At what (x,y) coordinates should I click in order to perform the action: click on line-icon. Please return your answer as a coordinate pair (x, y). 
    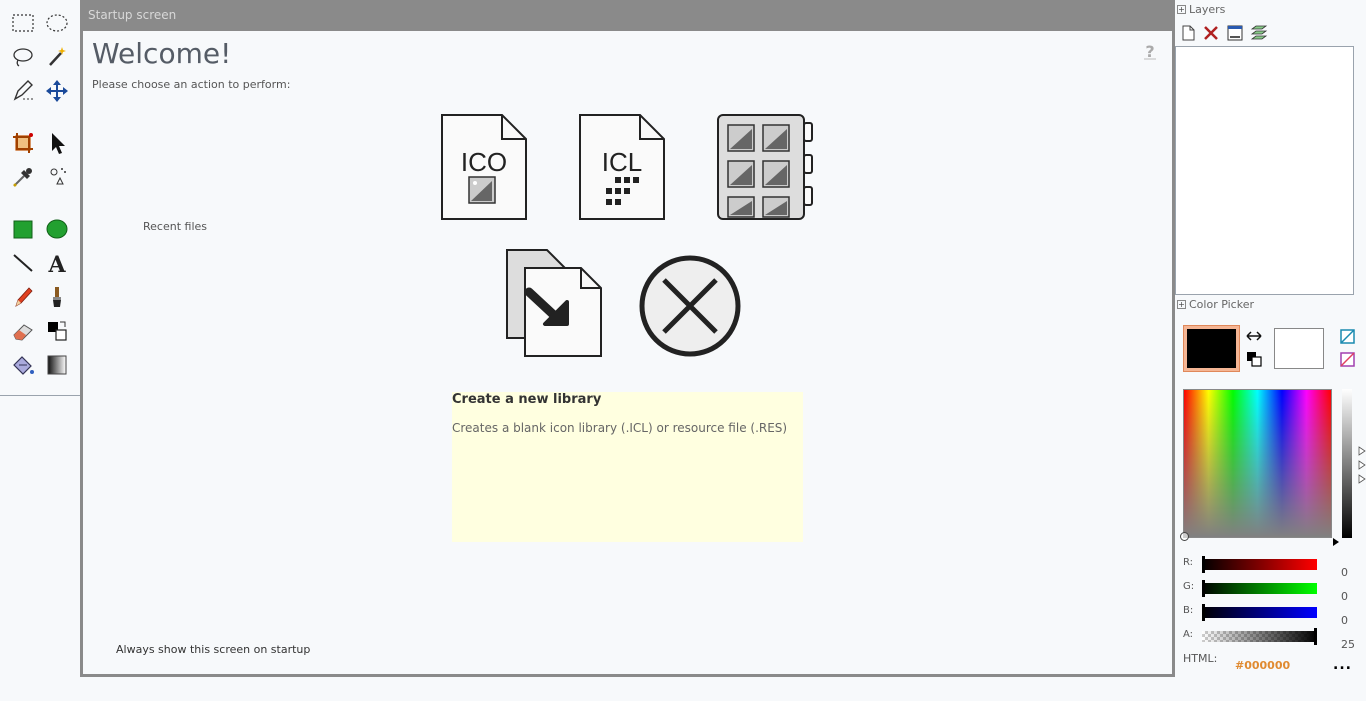
    Looking at the image, I should click on (23, 263).